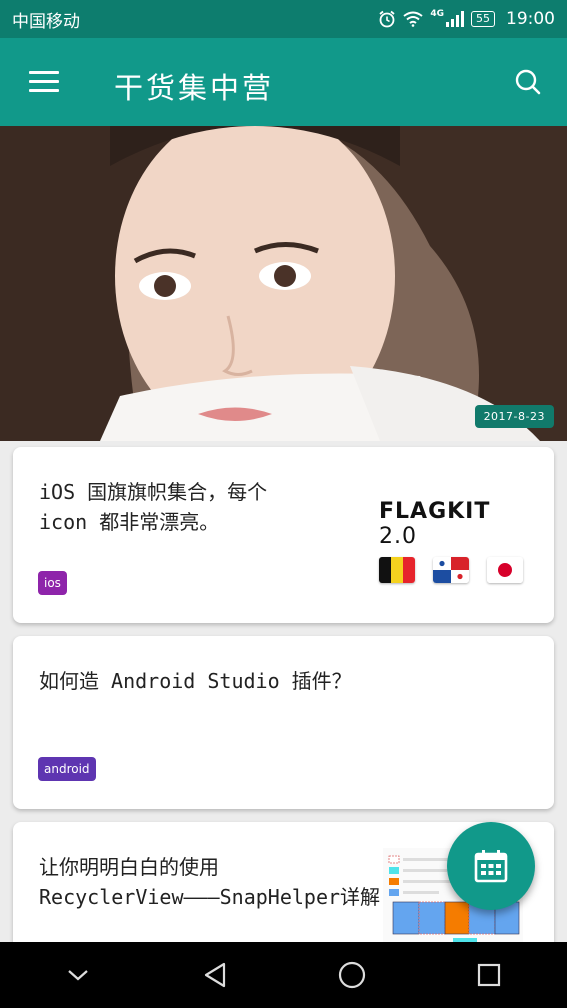 The width and height of the screenshot is (567, 1008). I want to click on flagkit-name: FLAGKIT, so click(435, 511).